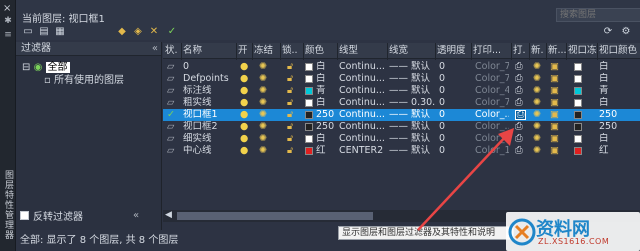 This screenshot has height=251, width=640. What do you see at coordinates (401, 91) in the screenshot?
I see `layer-row: ▱ 标注线 ● ✺ 🔓︎ 青 Continu... —— 默认 0 Color_4 ⎙ ✺ ▣ 青` at bounding box center [401, 91].